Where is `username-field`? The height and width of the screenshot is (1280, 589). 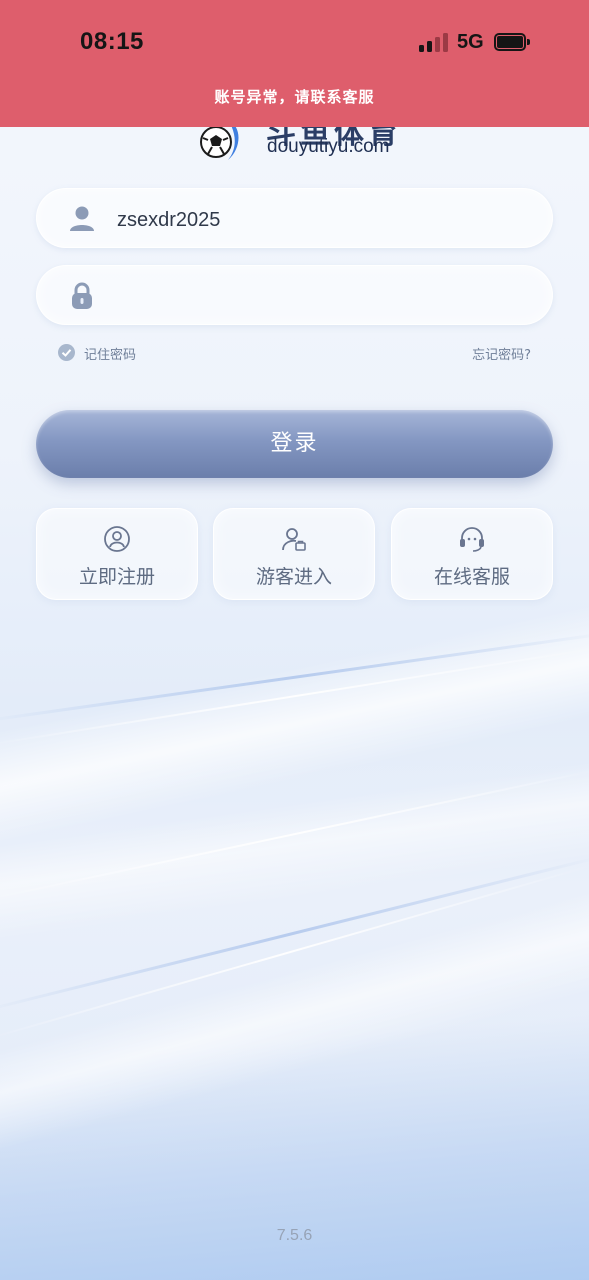 username-field is located at coordinates (294, 218).